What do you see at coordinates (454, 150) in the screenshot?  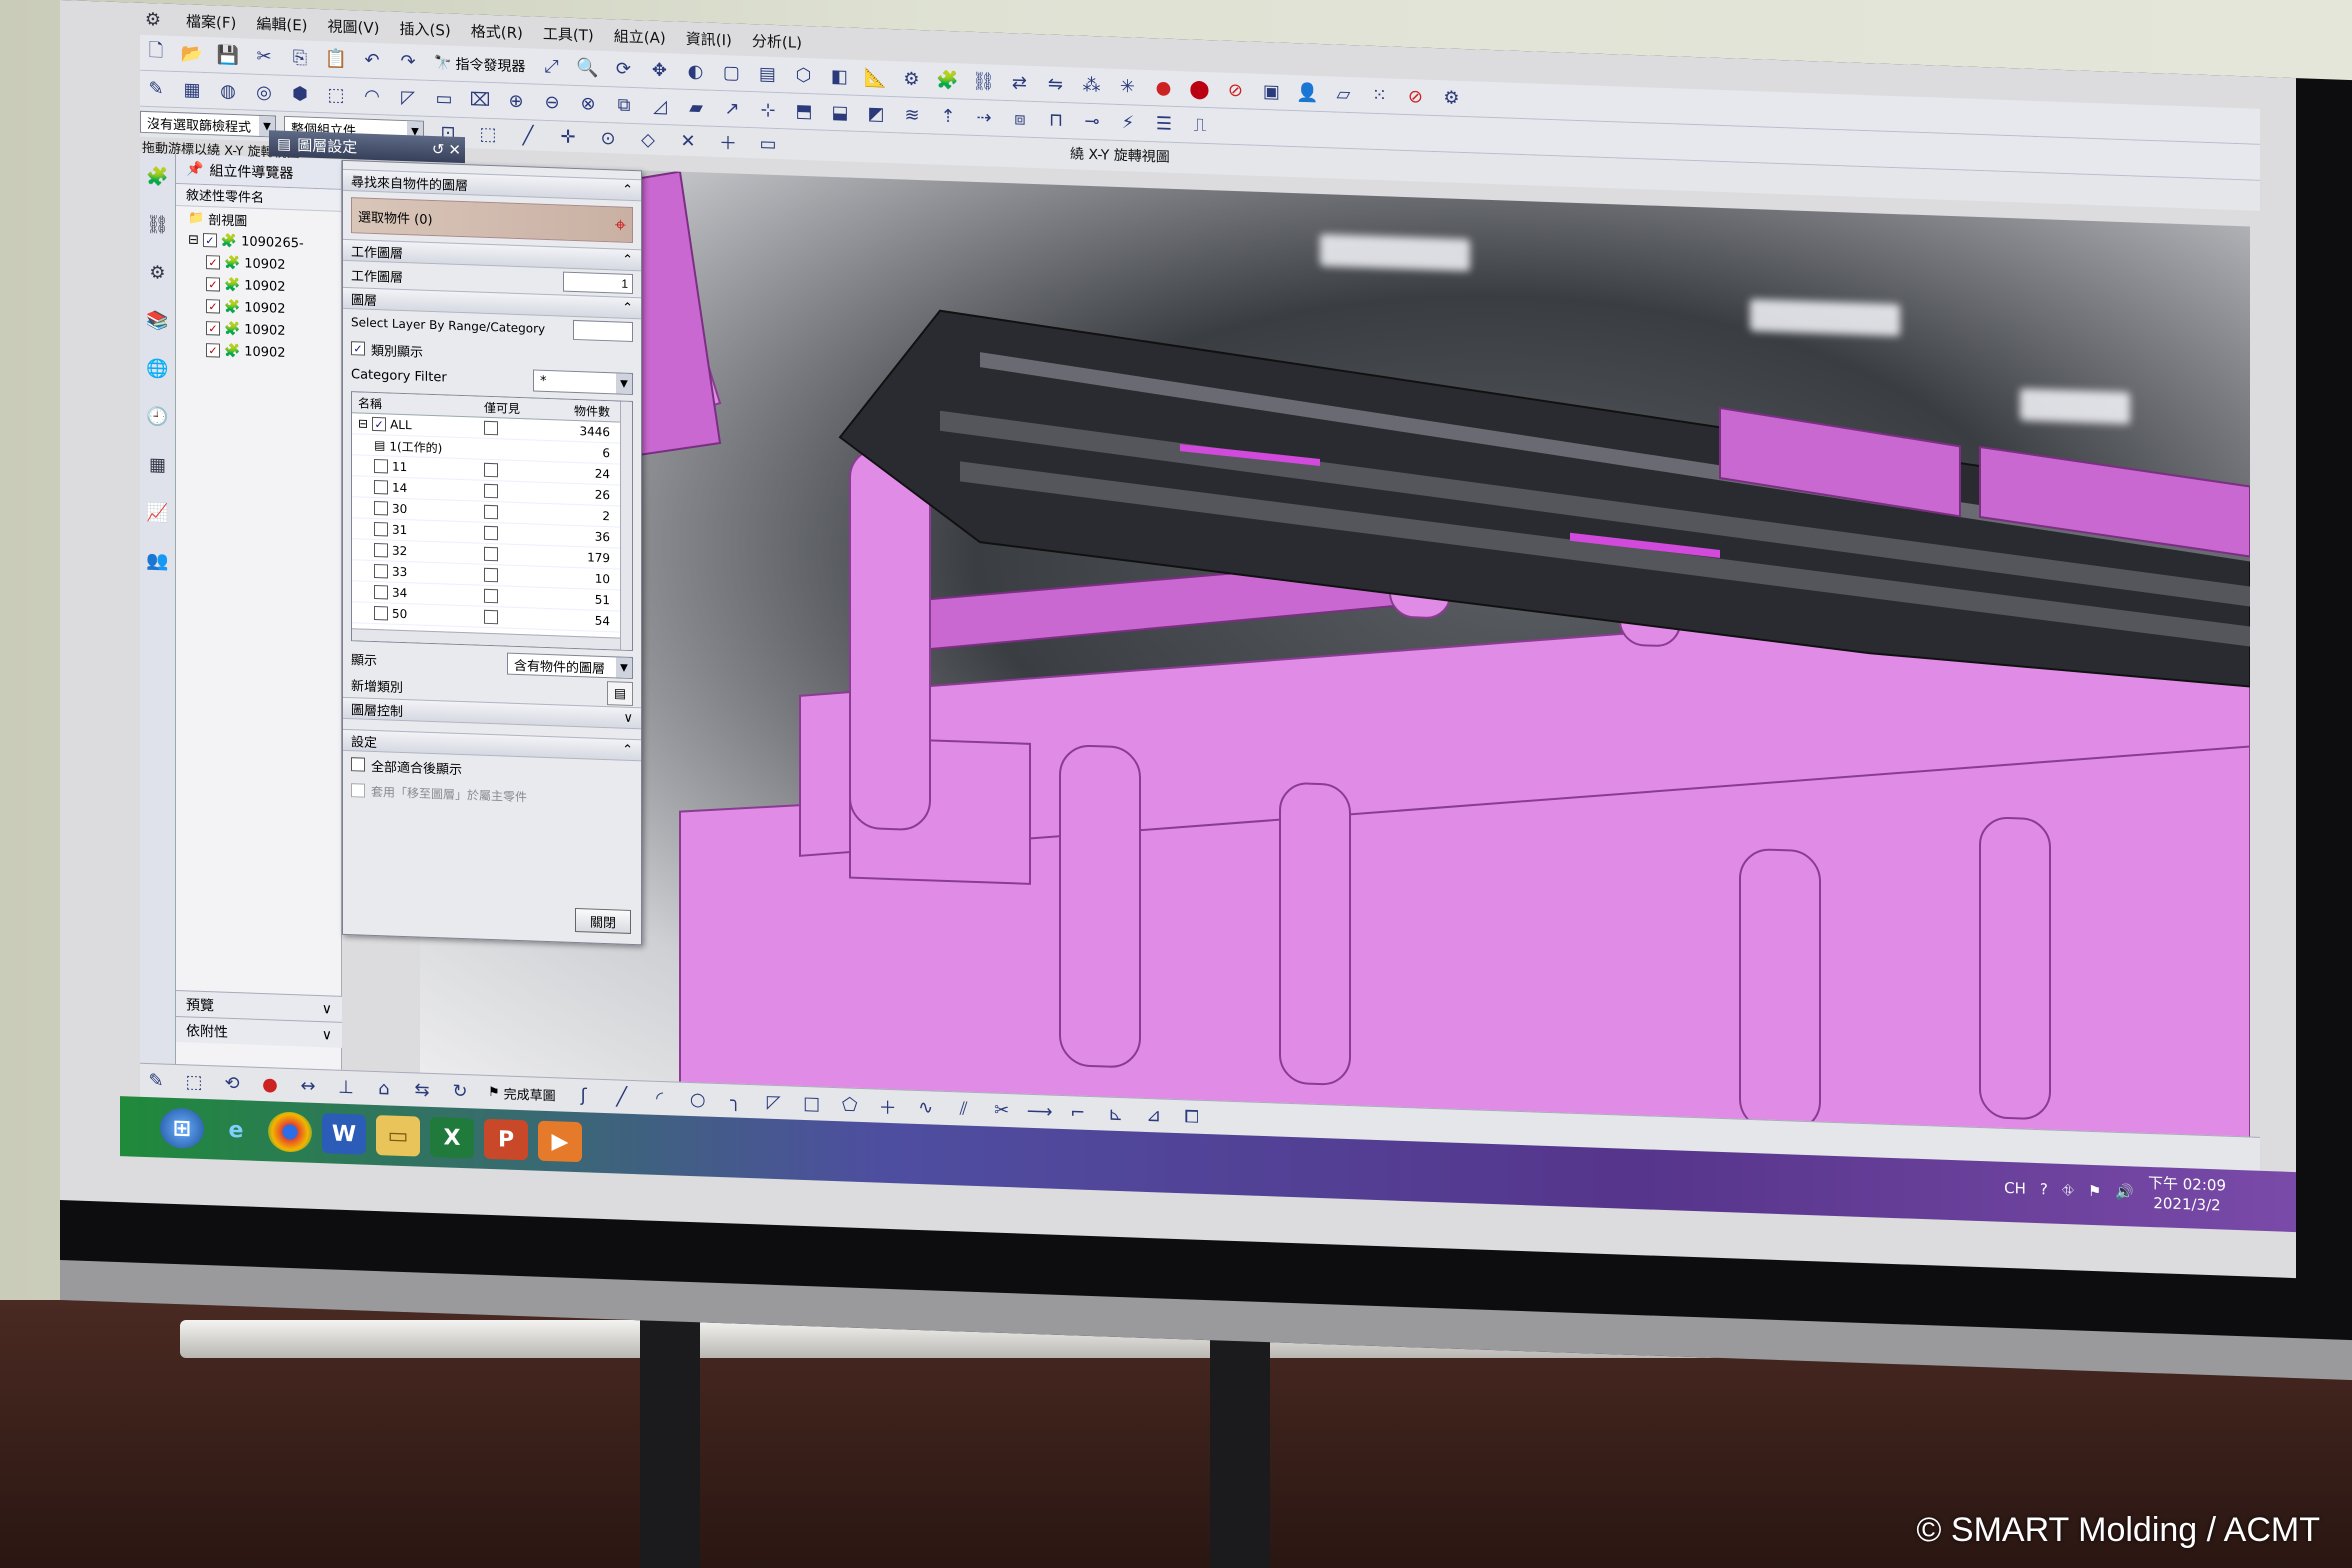 I see `close-icon: ✕` at bounding box center [454, 150].